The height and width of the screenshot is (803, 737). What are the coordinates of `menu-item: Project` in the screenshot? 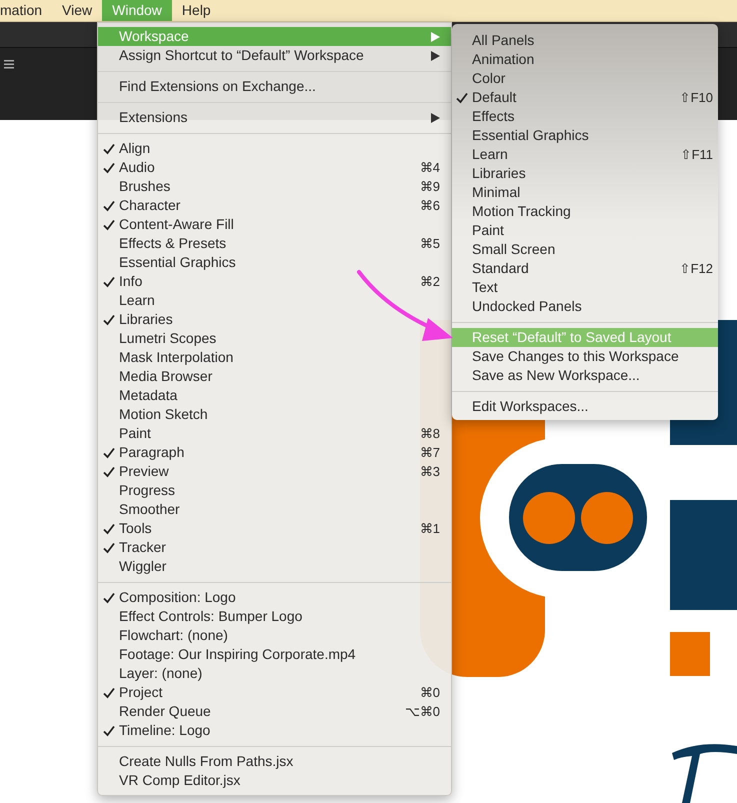 It's located at (130, 692).